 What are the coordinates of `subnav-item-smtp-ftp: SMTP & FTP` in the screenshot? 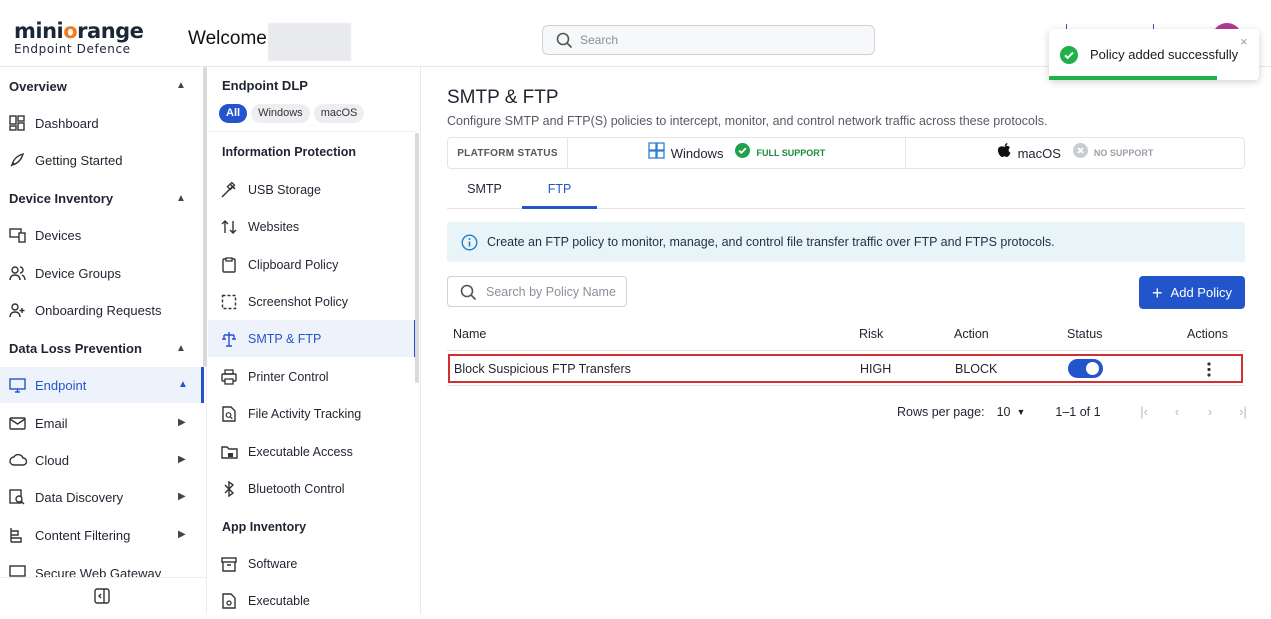 It's located at (312, 338).